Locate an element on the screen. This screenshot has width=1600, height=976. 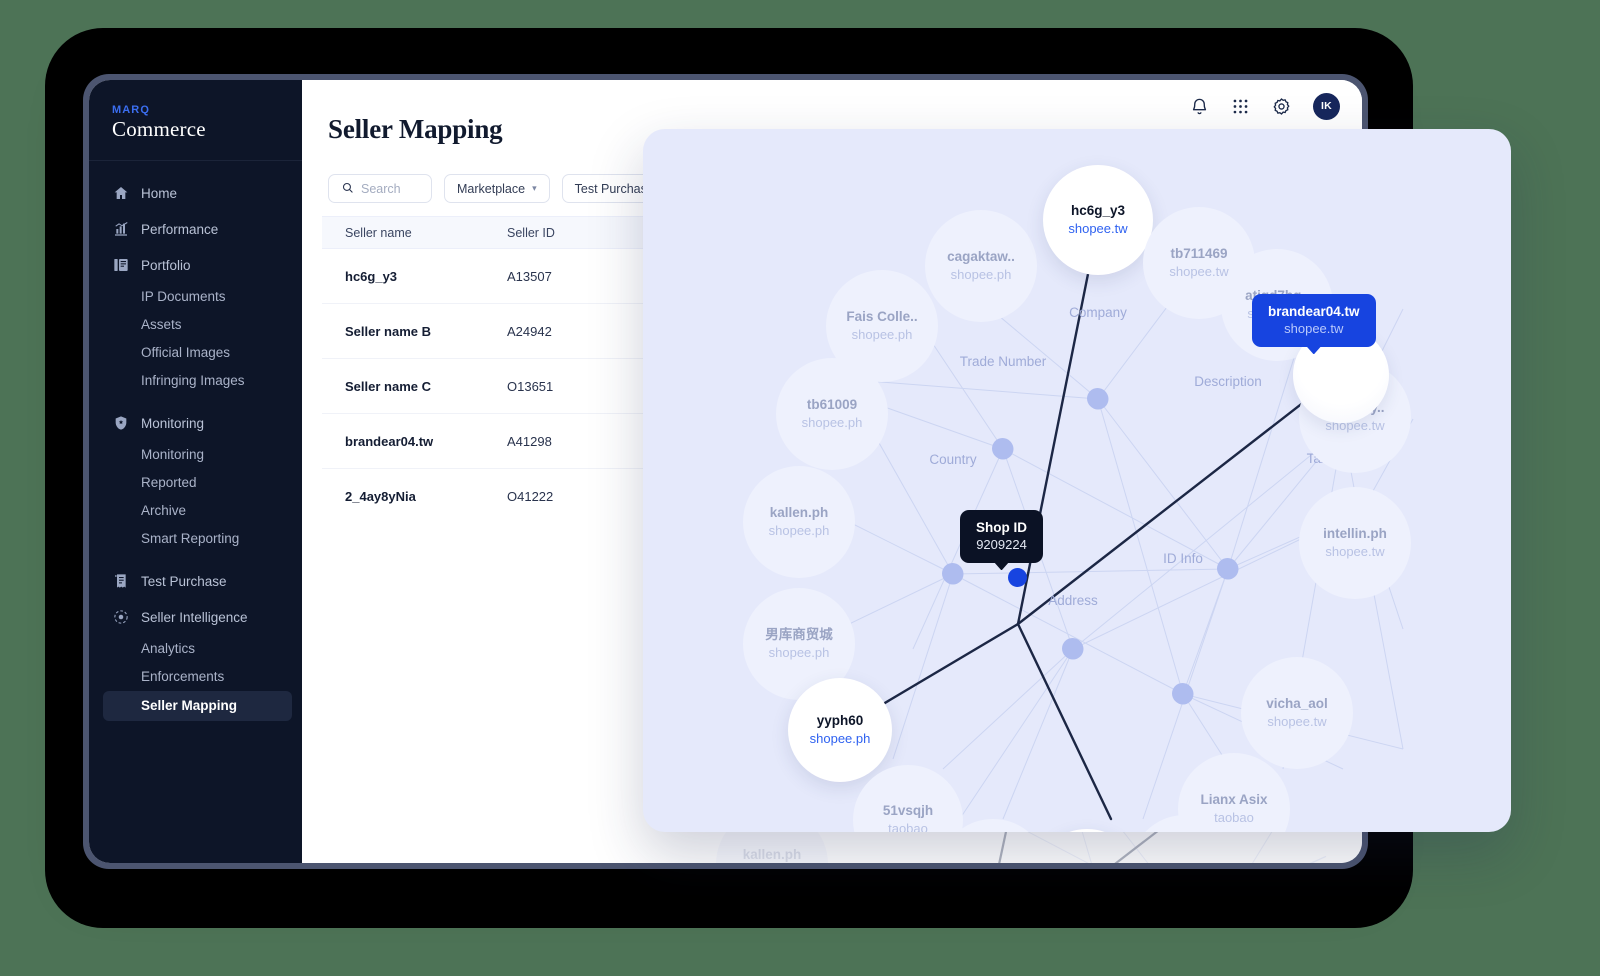
sidebar-item-monitoring: Monitoring is located at coordinates (195, 455).